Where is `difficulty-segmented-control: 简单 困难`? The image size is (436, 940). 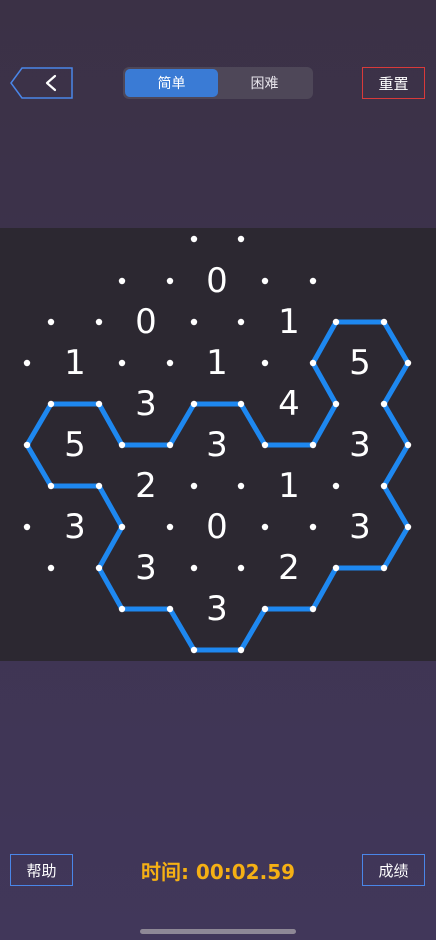
difficulty-segmented-control: 简单 困难 is located at coordinates (218, 83).